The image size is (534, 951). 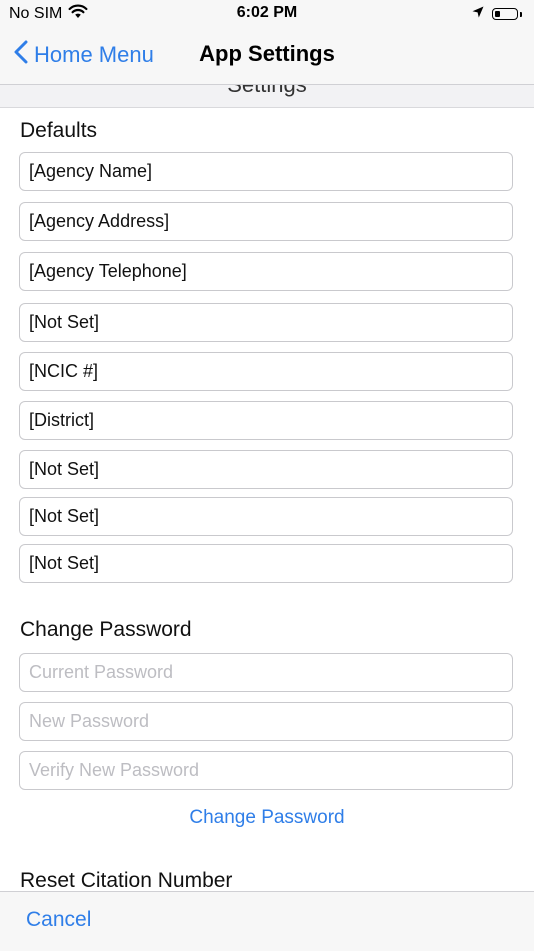 I want to click on new-password-input: New Password, so click(x=266, y=721).